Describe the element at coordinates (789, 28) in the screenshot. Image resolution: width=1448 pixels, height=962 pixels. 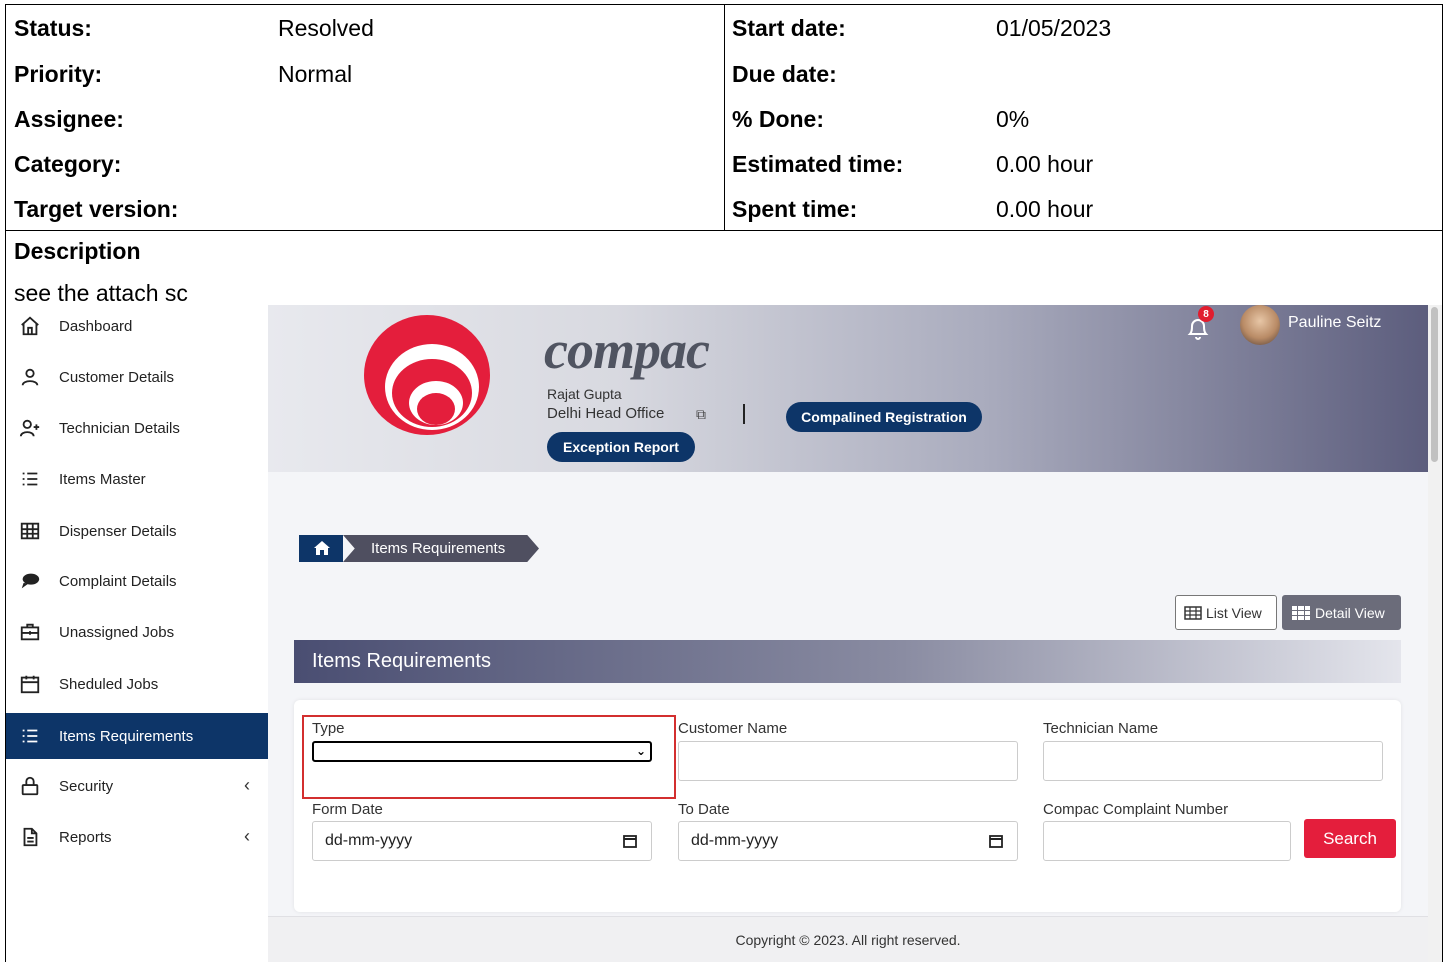
I see `start-date-label: Start date:` at that location.